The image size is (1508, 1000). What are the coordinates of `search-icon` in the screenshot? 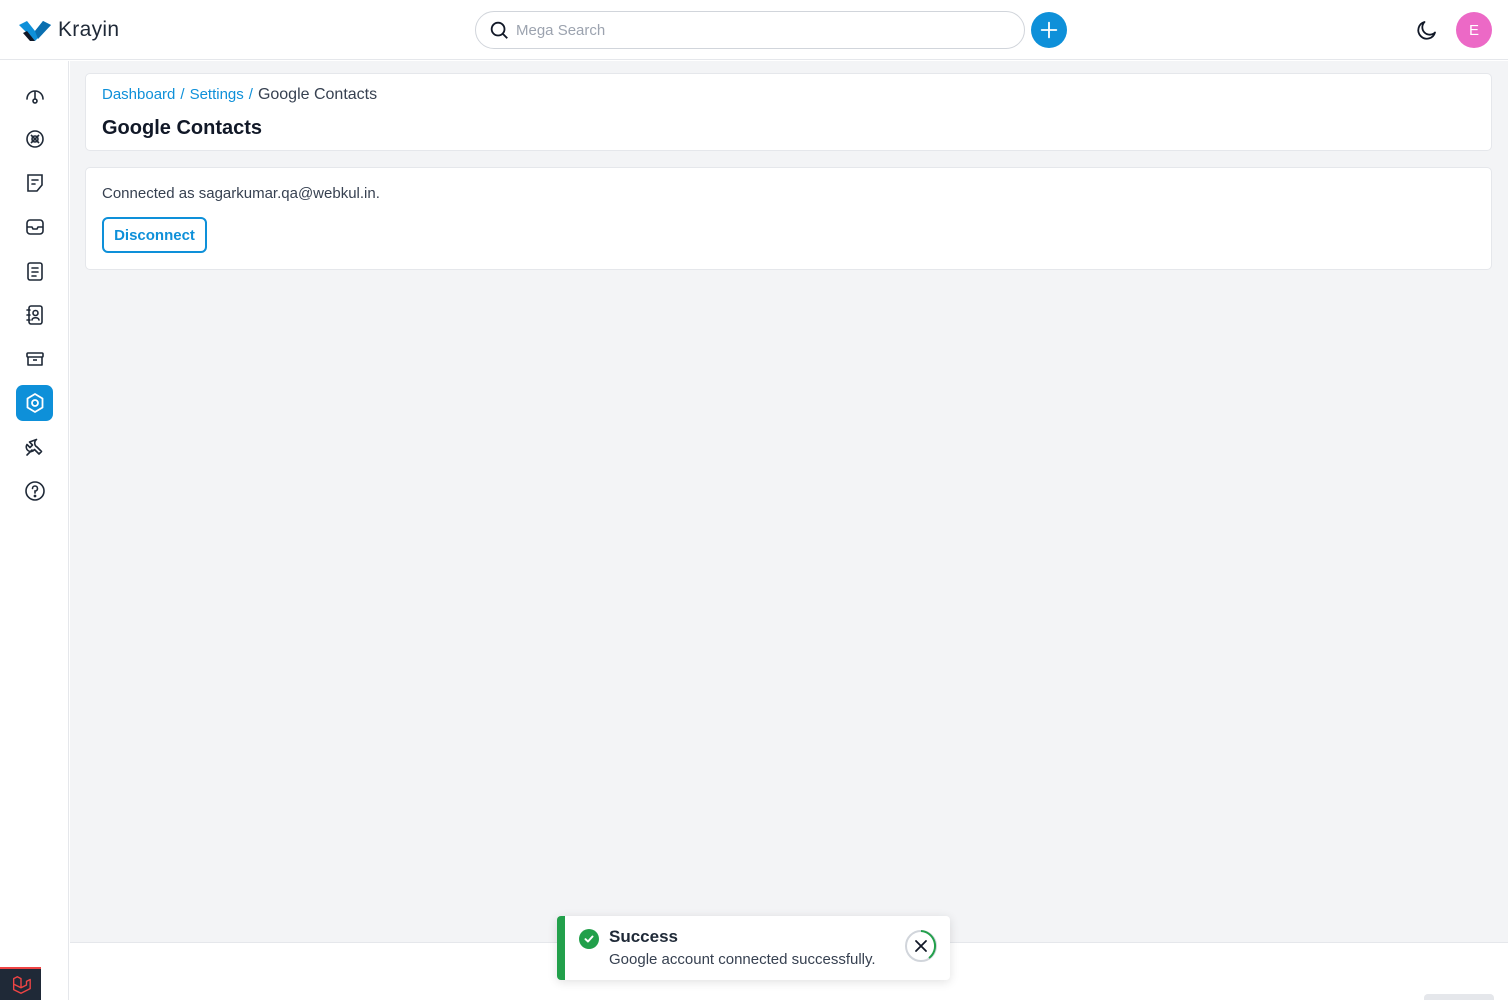 It's located at (499, 30).